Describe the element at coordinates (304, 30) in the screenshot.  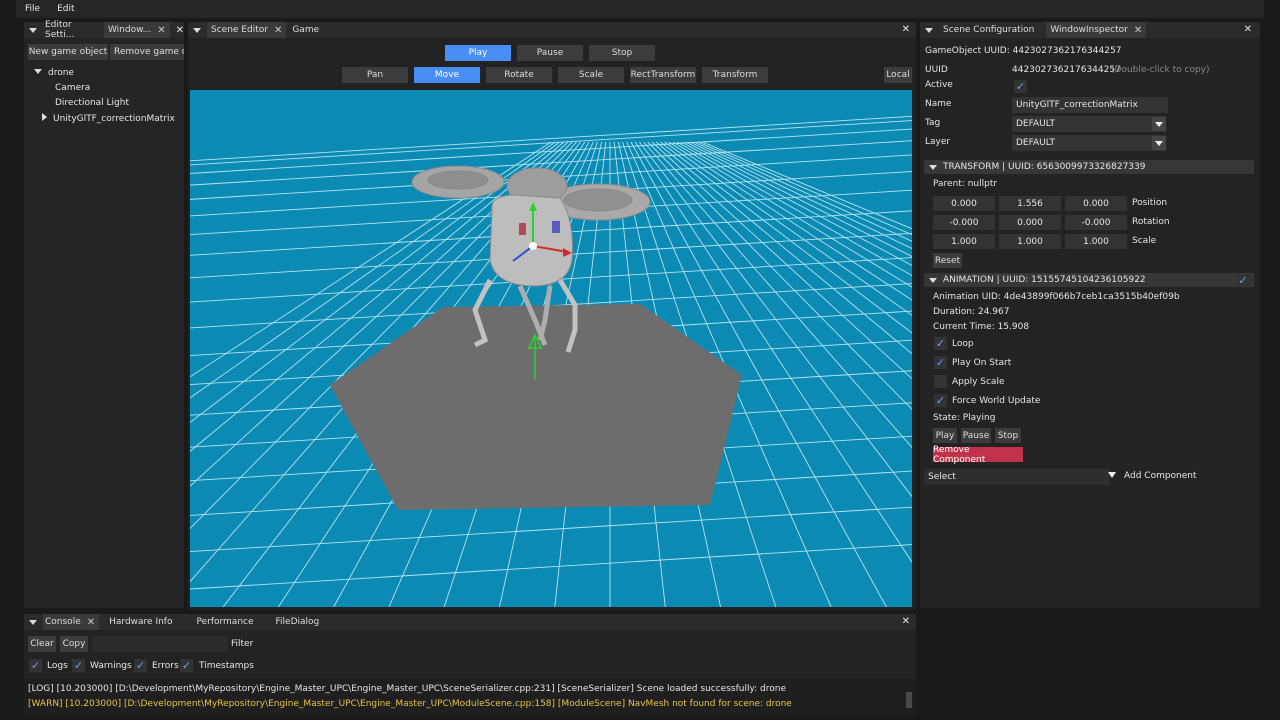
I see `tab-game: Game` at that location.